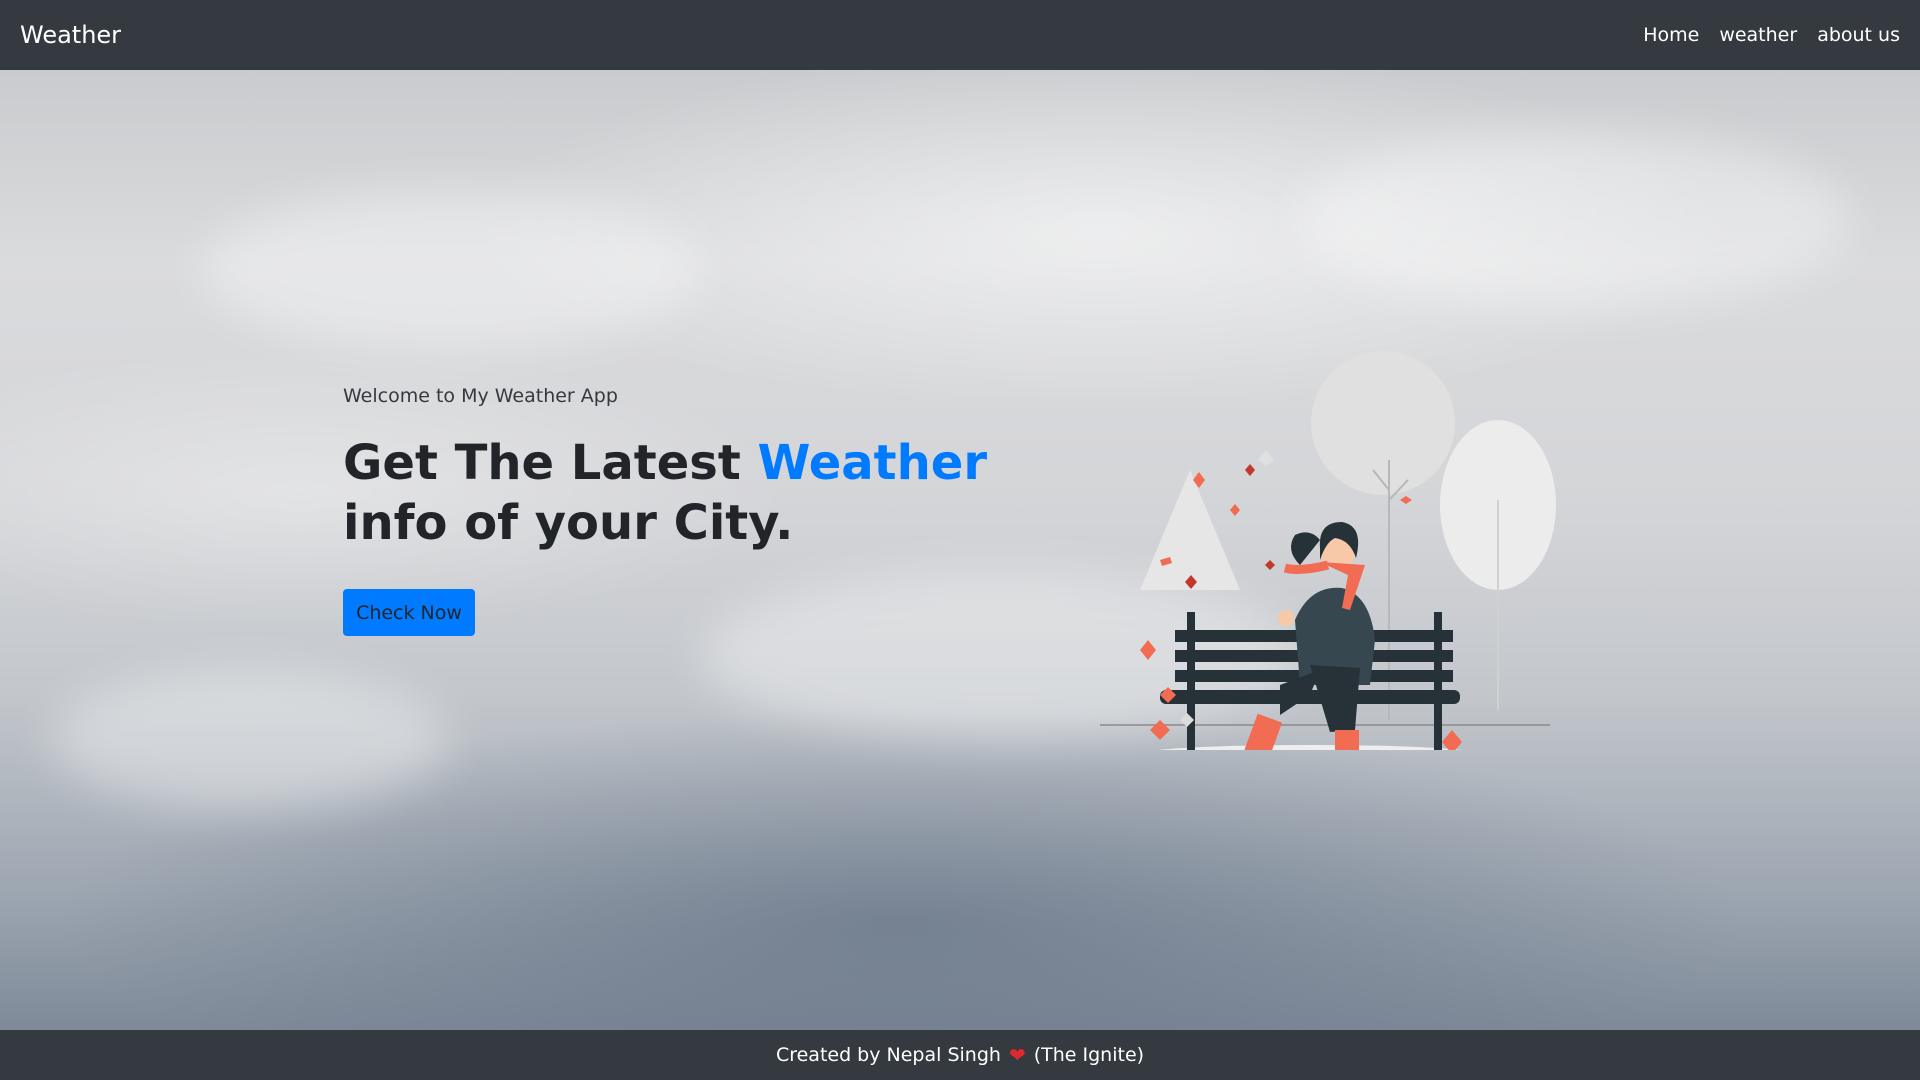  I want to click on nav-link-home: Home, so click(1671, 35).